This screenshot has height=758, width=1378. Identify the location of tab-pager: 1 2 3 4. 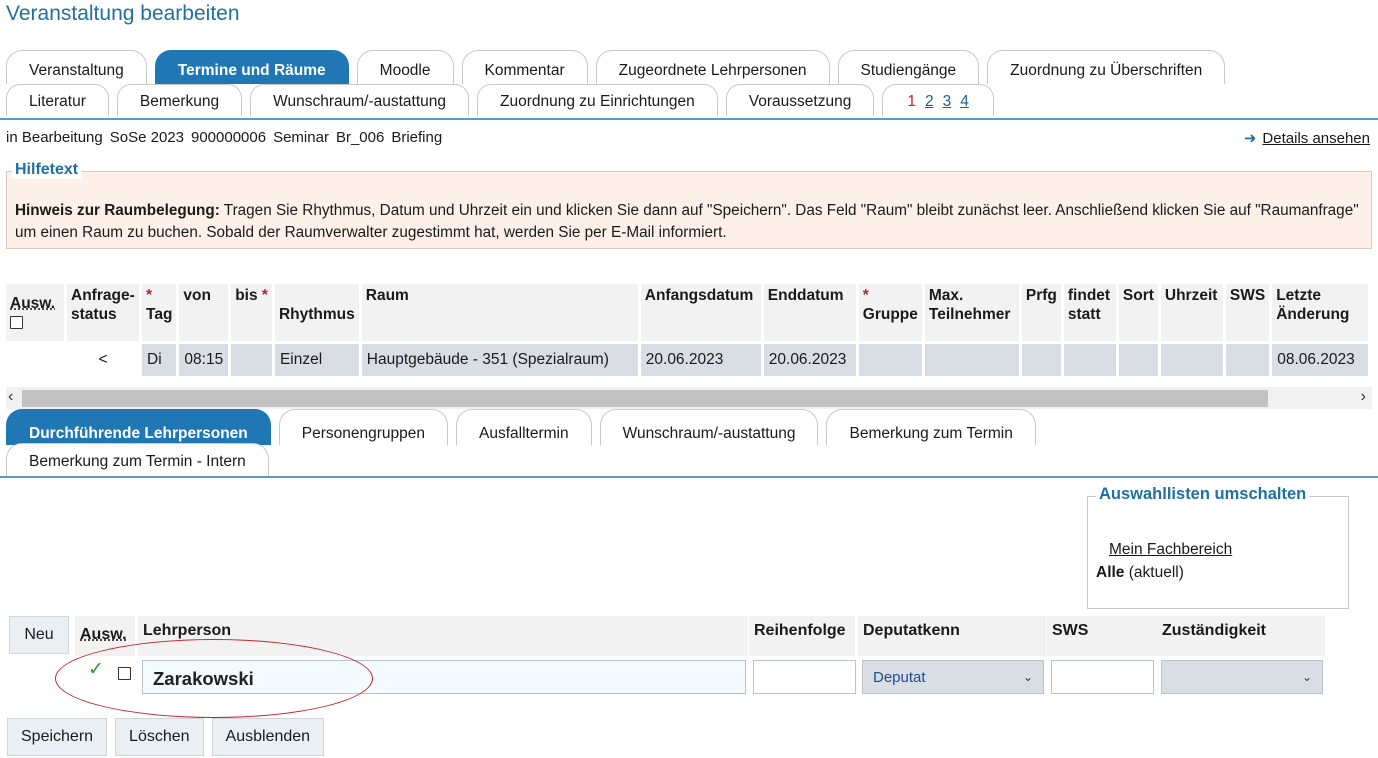
(938, 100).